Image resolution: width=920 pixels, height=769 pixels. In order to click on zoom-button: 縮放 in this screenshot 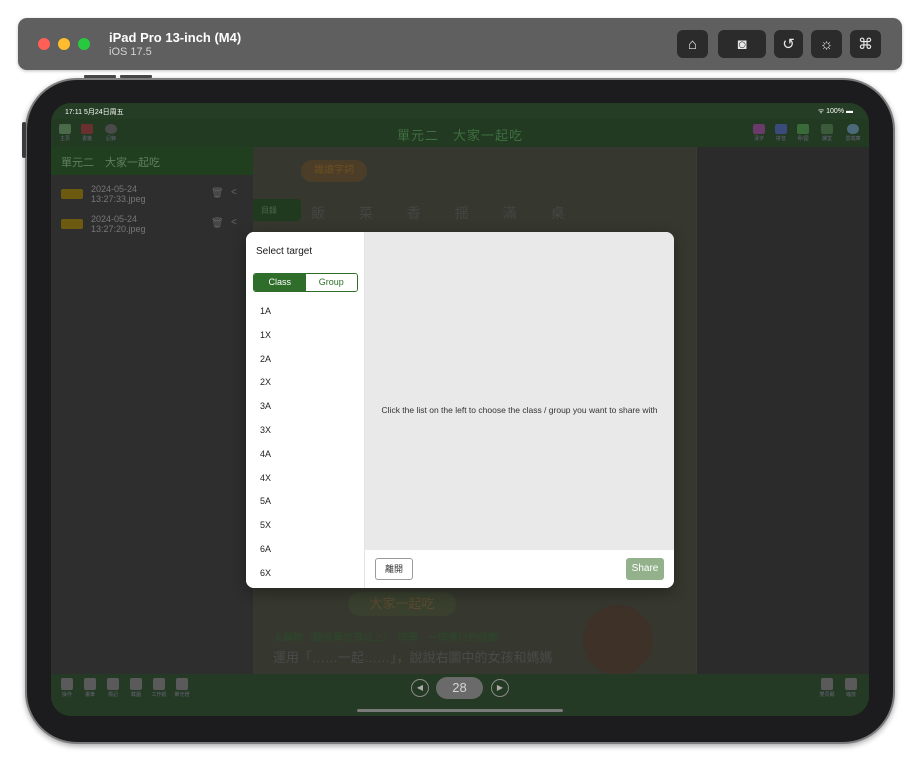, I will do `click(851, 689)`.